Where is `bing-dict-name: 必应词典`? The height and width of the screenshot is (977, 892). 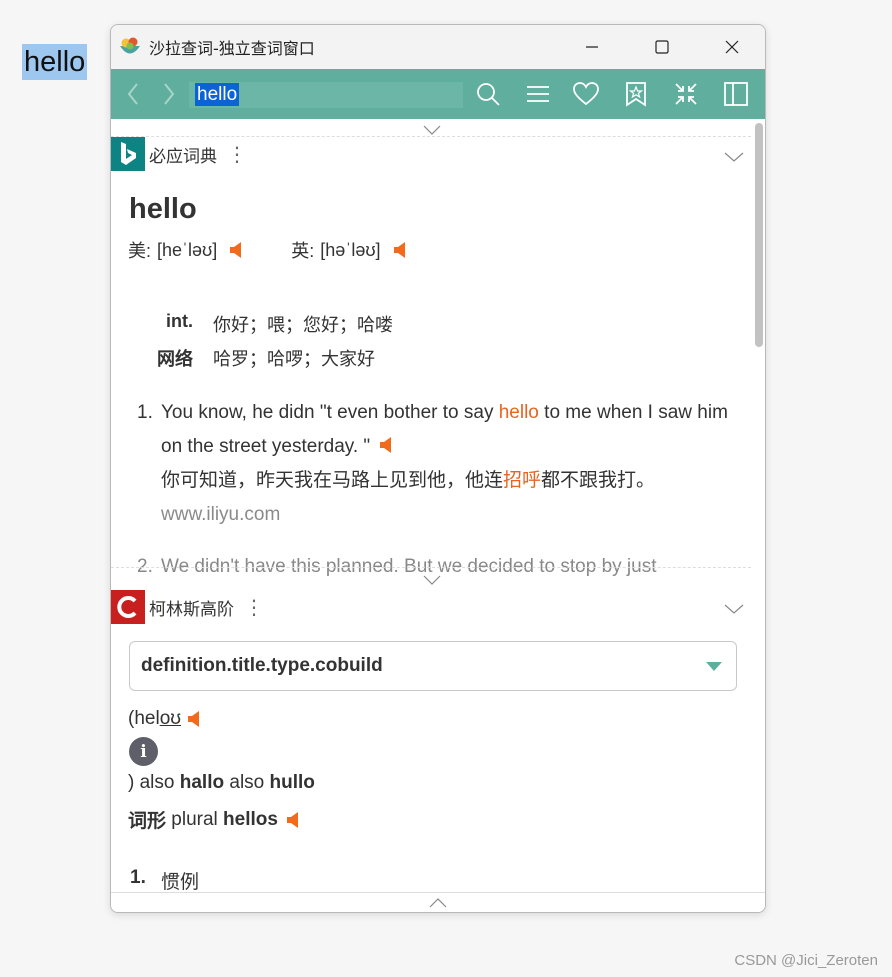
bing-dict-name: 必应词典 is located at coordinates (183, 156).